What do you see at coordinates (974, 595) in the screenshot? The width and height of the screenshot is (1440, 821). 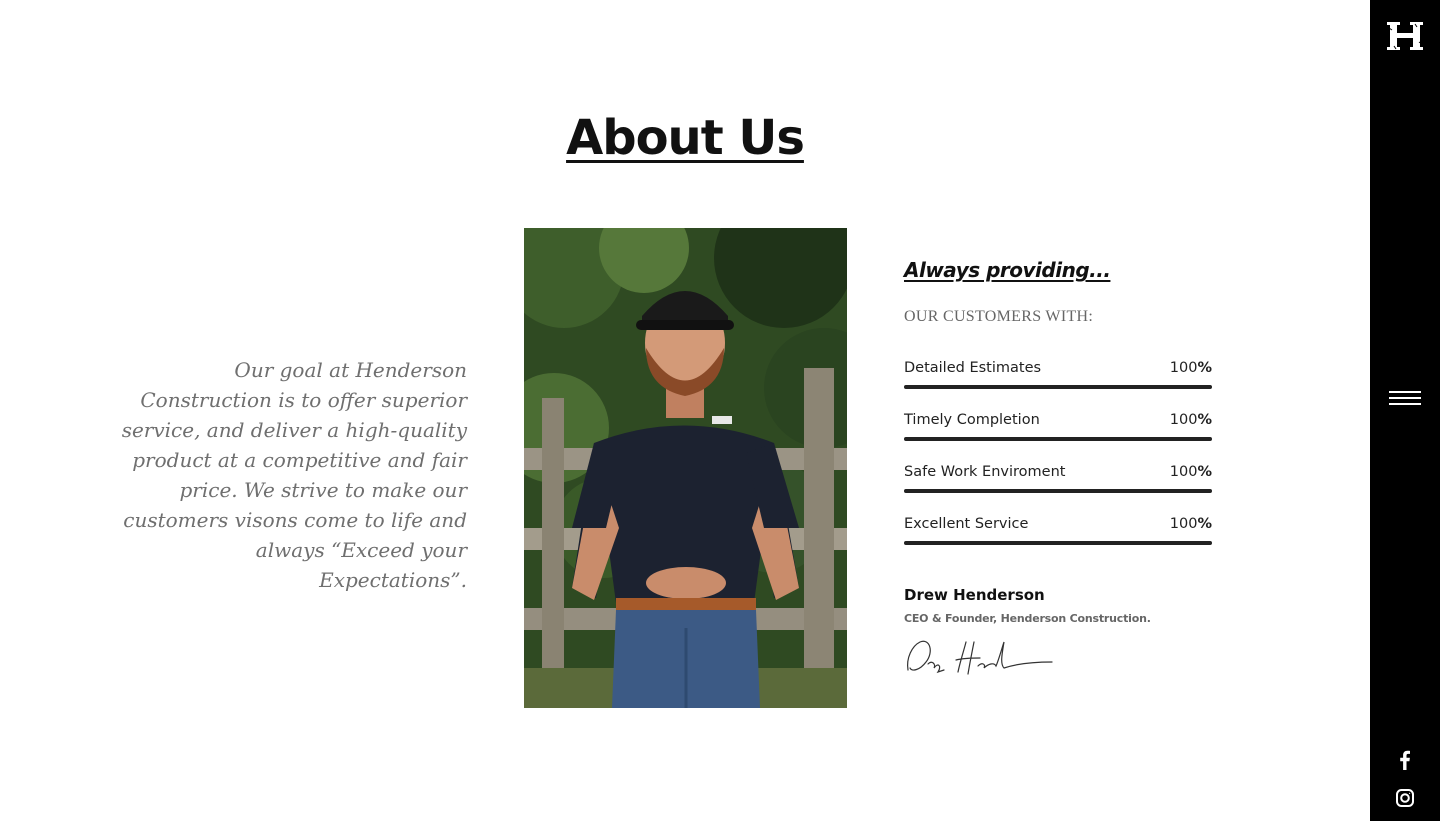 I see `founder-name: Drew Henderson` at bounding box center [974, 595].